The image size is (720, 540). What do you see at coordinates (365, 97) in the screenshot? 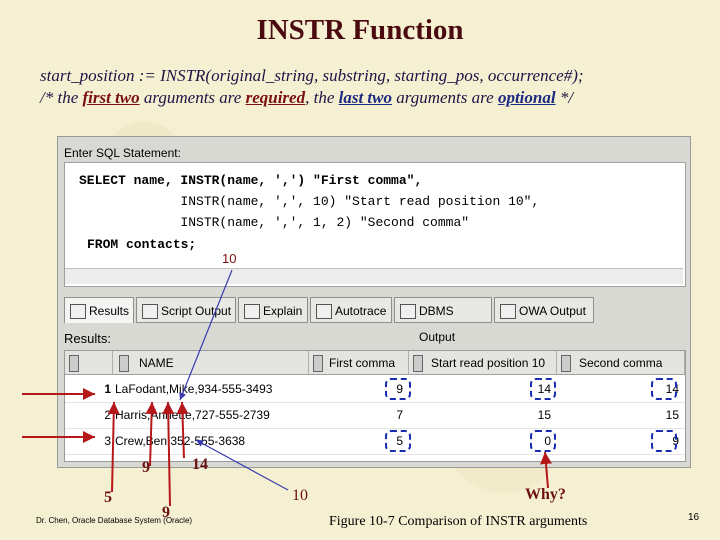
I see `comment-last-two: last two` at bounding box center [365, 97].